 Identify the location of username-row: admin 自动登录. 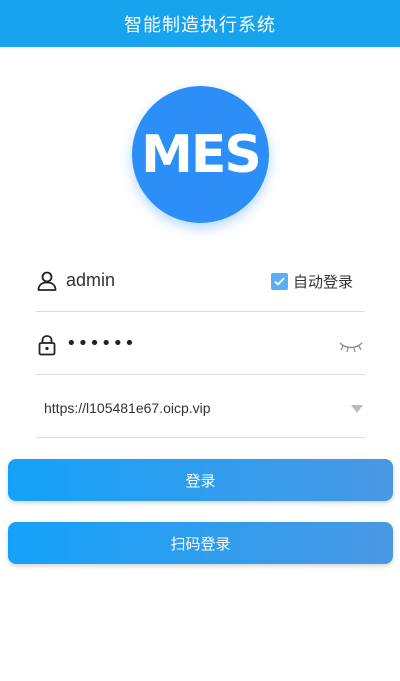
(200, 283).